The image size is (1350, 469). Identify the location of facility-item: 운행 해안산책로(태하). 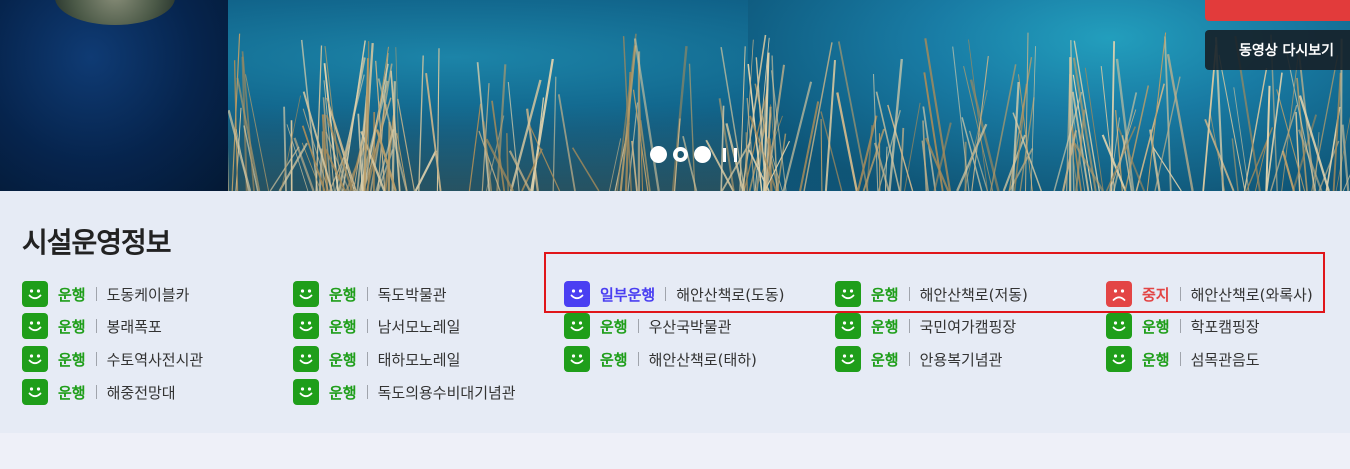
(660, 359).